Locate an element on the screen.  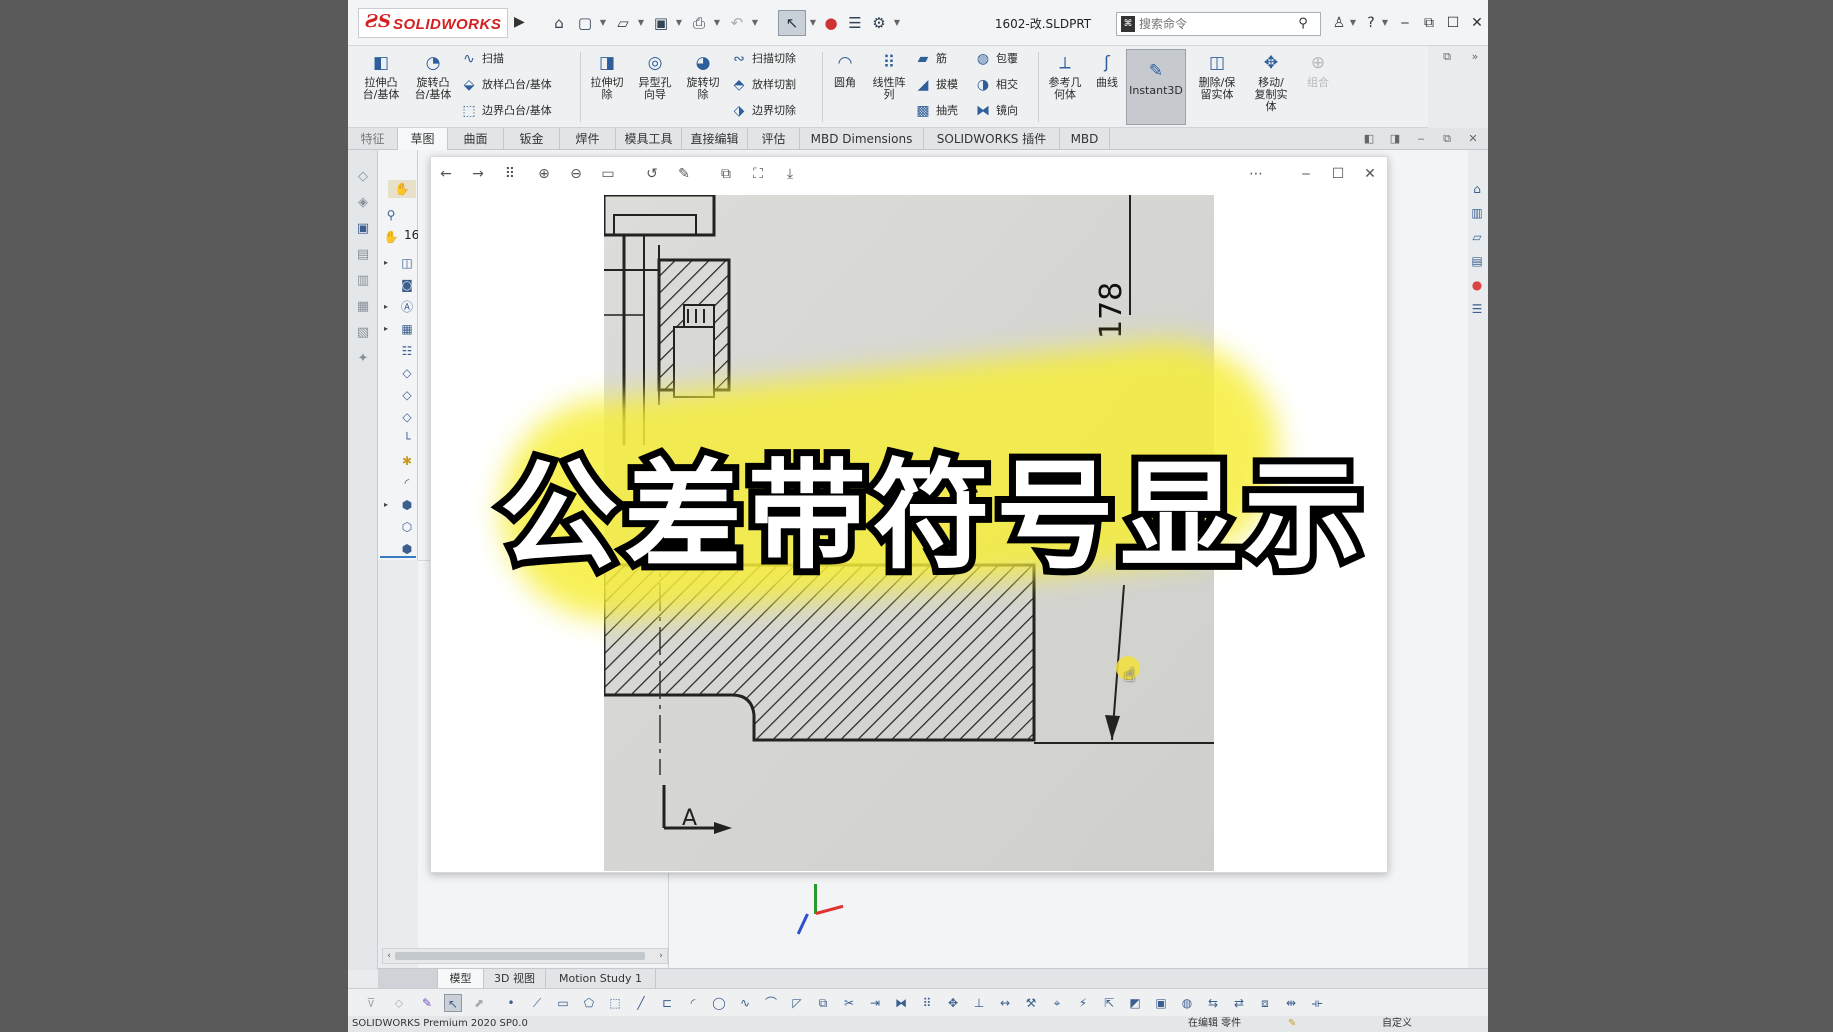
wrap-button: ◍ 包覆 is located at coordinates (996, 59).